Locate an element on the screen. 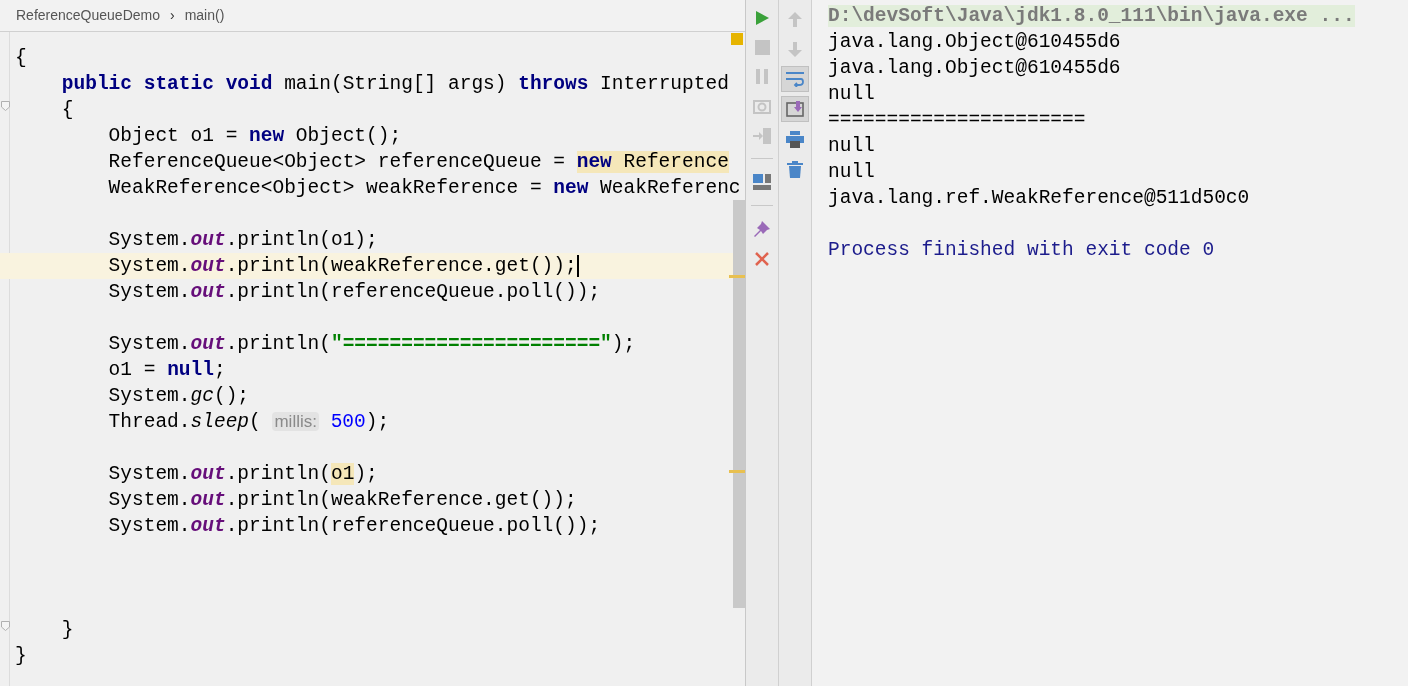 The width and height of the screenshot is (1408, 686). scrollbar is located at coordinates (739, 404).